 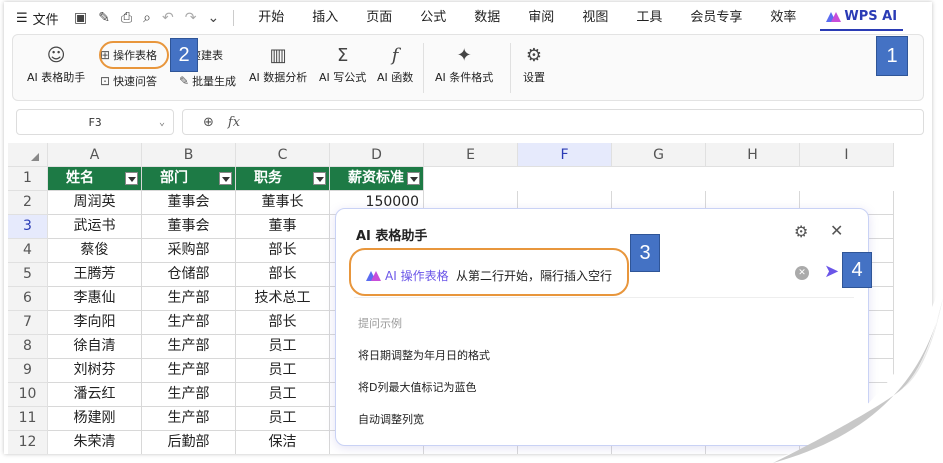 What do you see at coordinates (95, 323) in the screenshot?
I see `table-cell: 李向阳` at bounding box center [95, 323].